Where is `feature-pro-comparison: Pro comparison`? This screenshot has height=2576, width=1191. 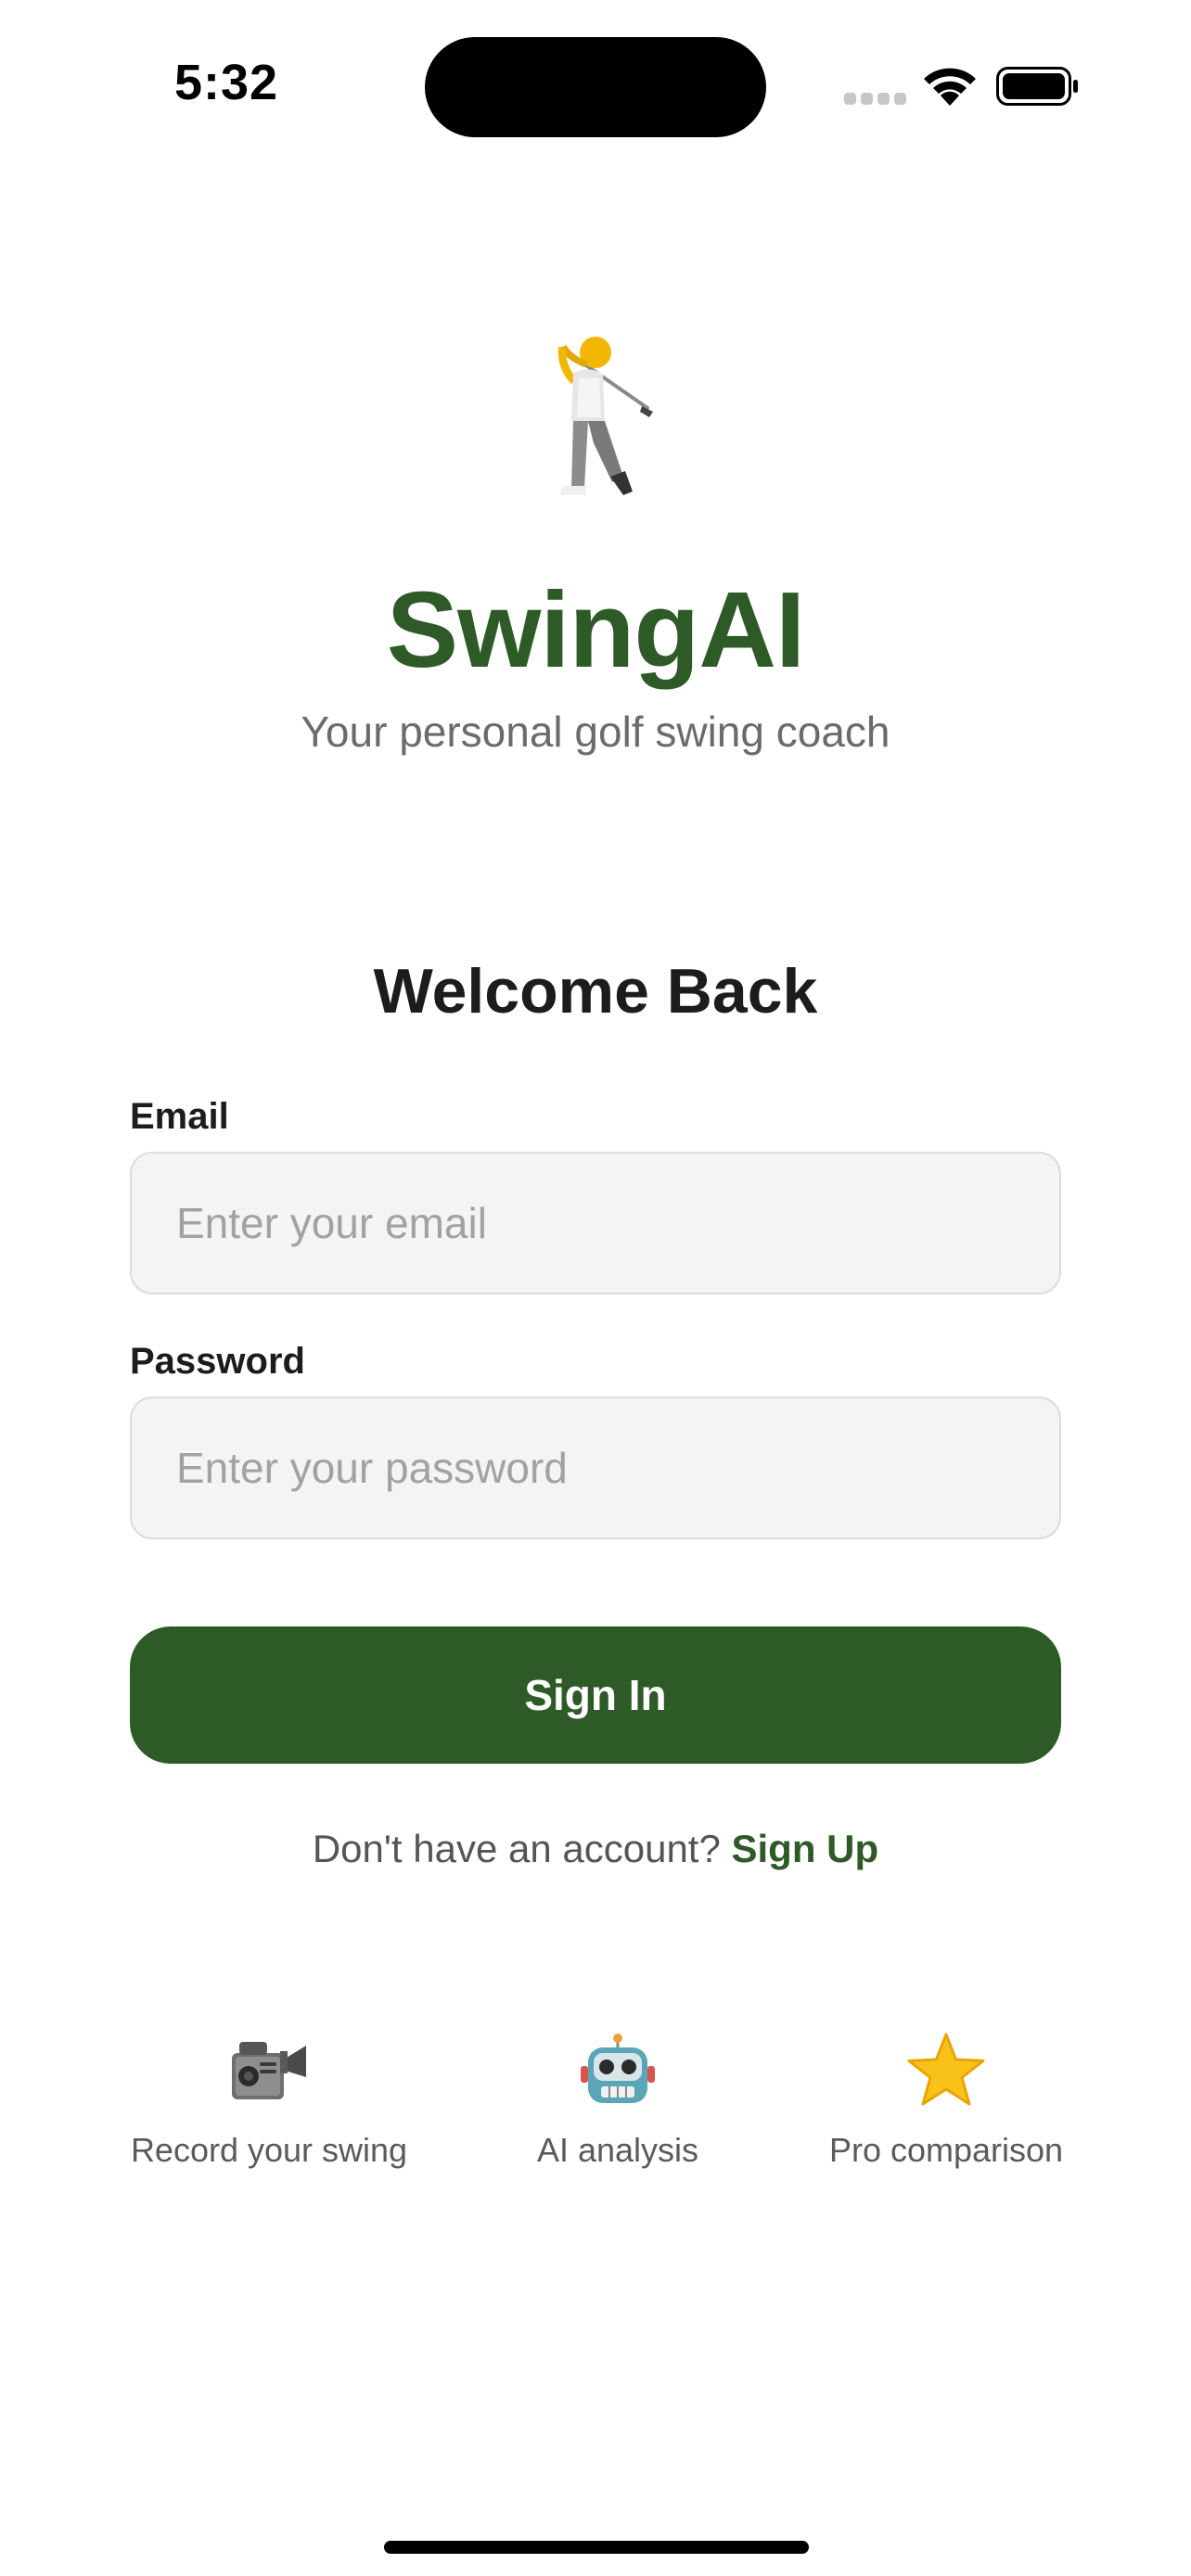 feature-pro-comparison: Pro comparison is located at coordinates (946, 2101).